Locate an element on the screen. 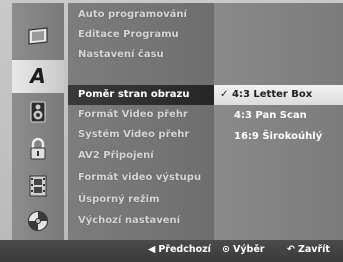 The height and width of the screenshot is (262, 343). category-disc is located at coordinates (38, 222).